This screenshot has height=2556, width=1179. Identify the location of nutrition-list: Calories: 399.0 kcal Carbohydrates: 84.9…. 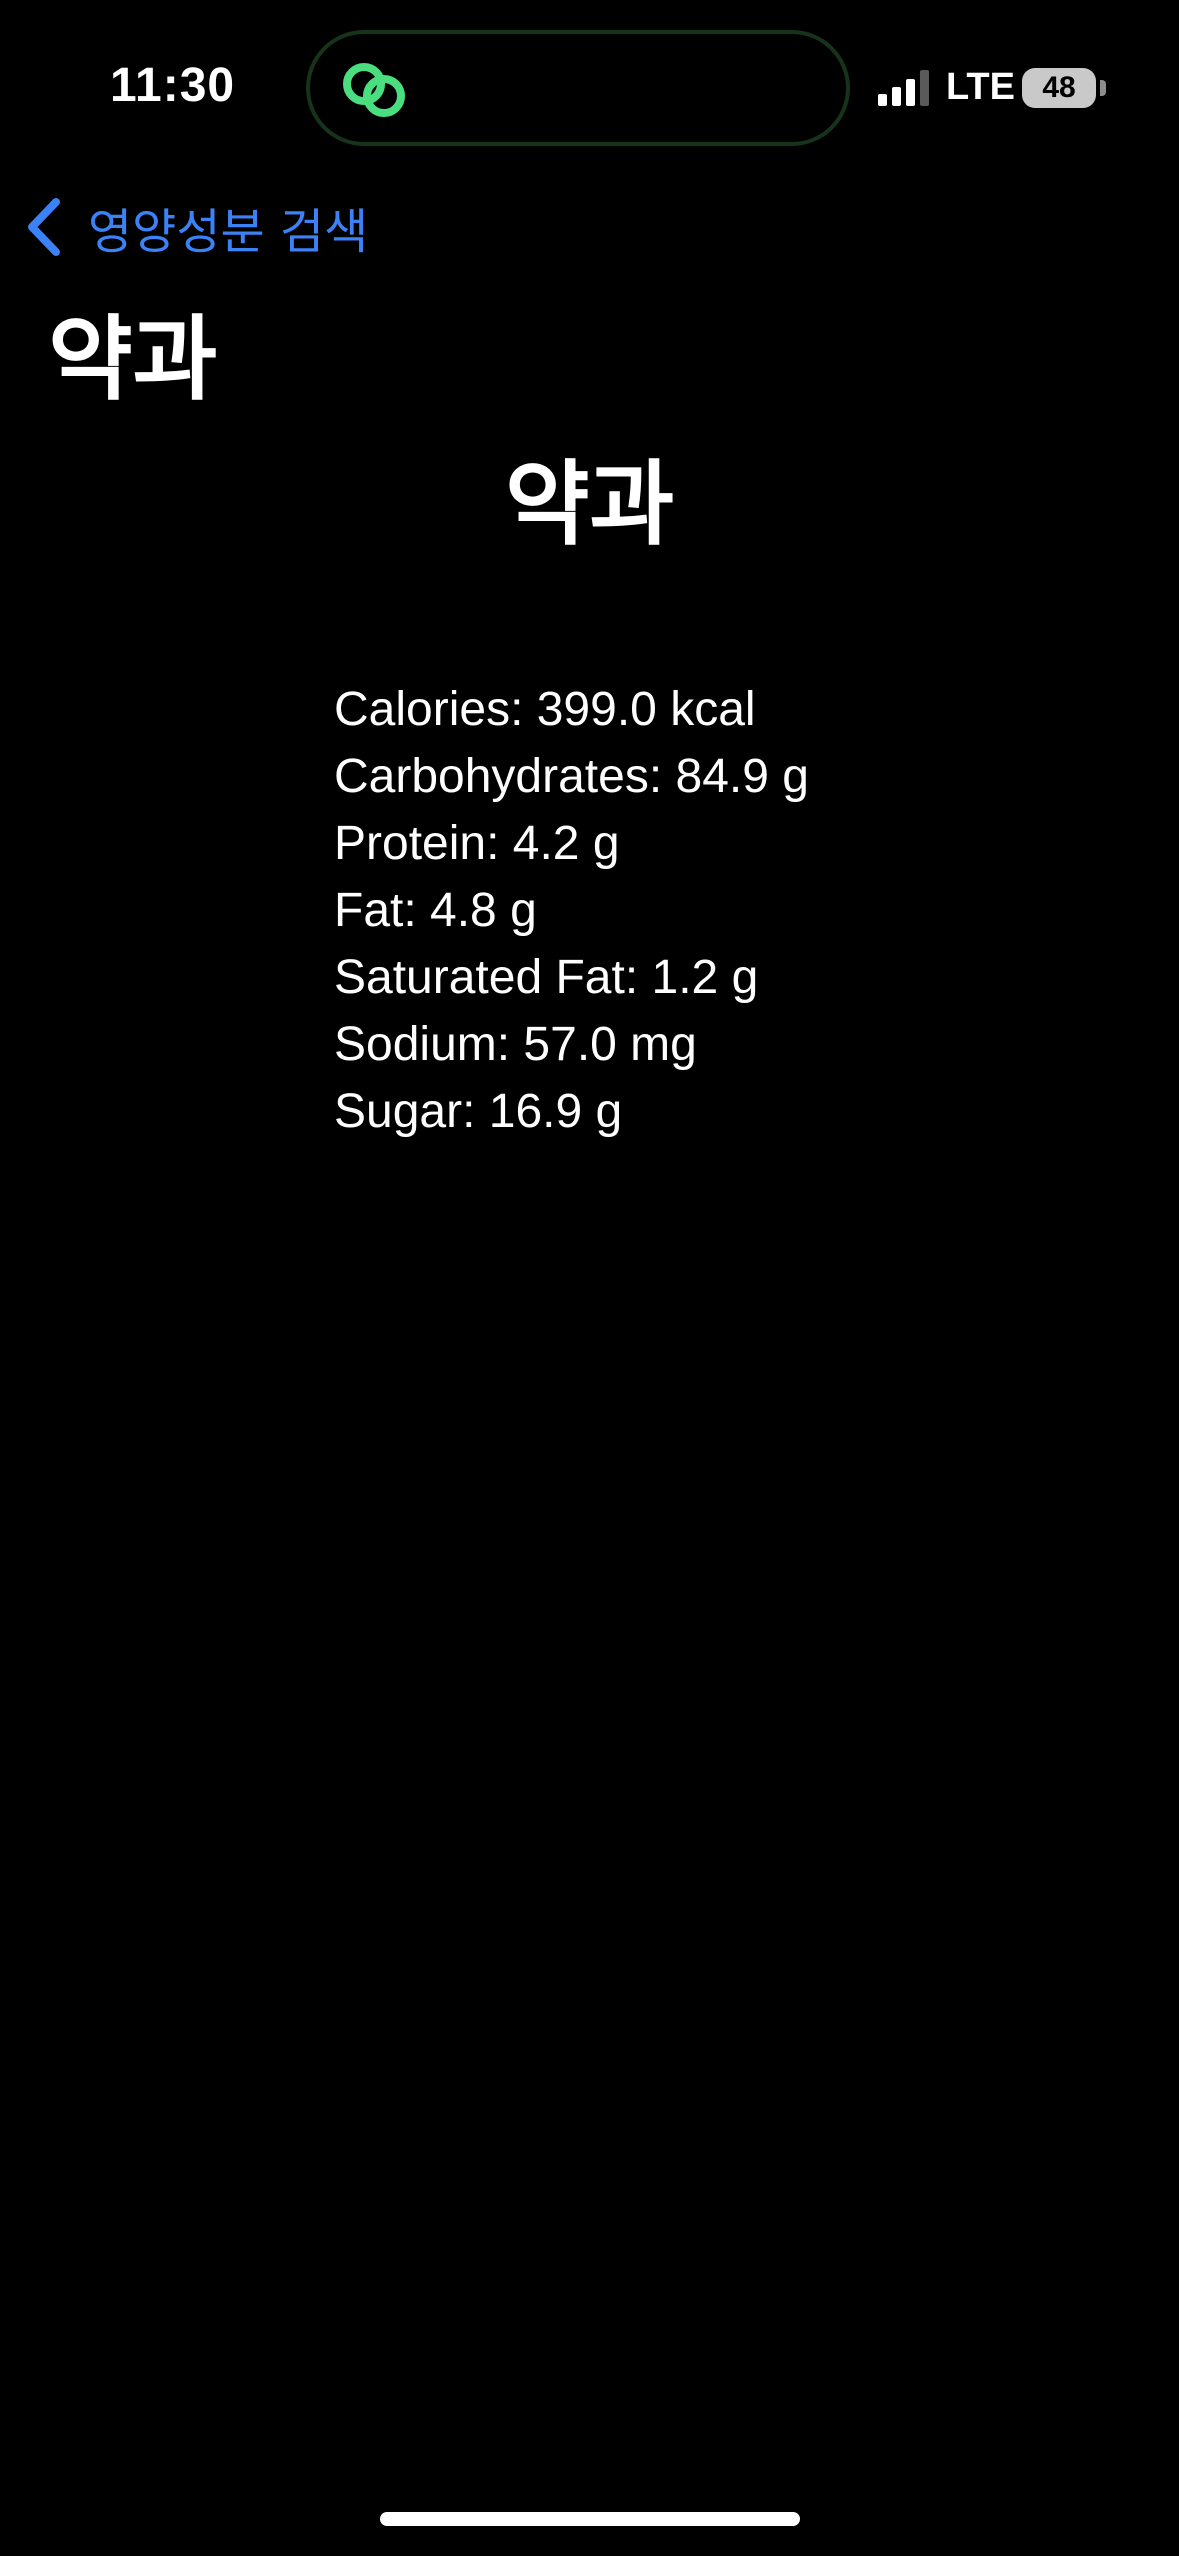
(571, 910).